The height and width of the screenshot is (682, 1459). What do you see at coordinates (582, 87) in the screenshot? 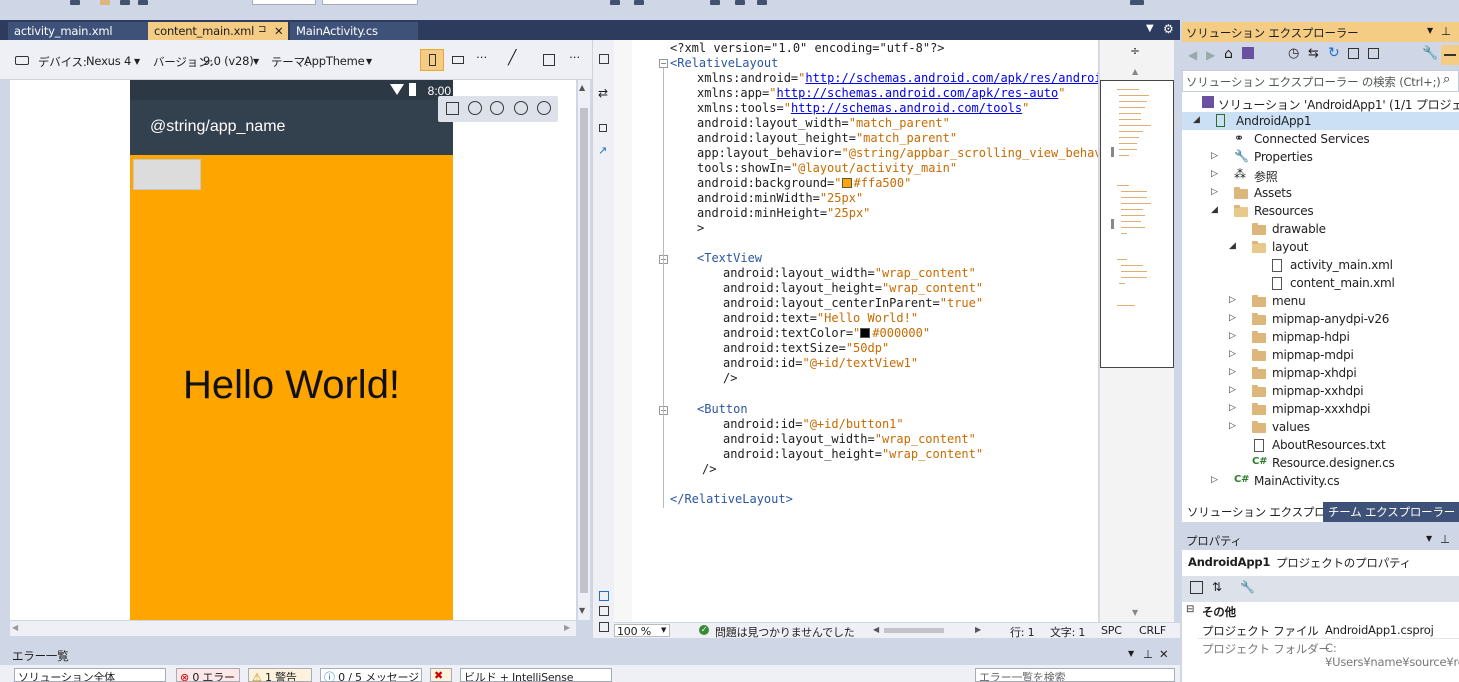
I see `scroll-up-arrow-icon: ▲` at bounding box center [582, 87].